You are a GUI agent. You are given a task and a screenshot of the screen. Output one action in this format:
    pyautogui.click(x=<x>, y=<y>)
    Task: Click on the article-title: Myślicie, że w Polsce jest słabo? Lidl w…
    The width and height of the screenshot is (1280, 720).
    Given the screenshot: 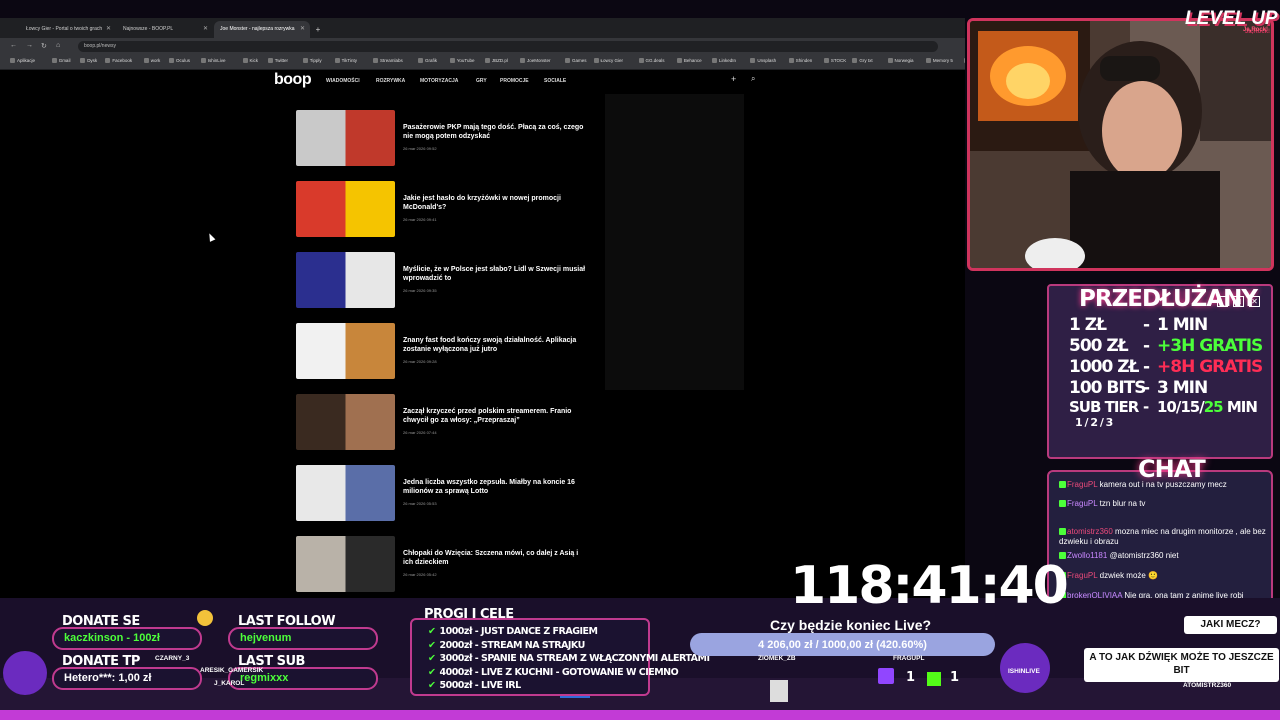 What is the action you would take?
    pyautogui.click(x=495, y=274)
    